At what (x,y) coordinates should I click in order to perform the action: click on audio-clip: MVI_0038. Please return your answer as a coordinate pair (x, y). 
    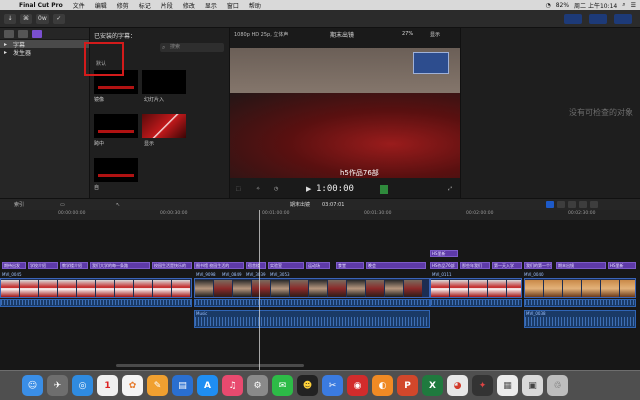
    Looking at the image, I should click on (580, 319).